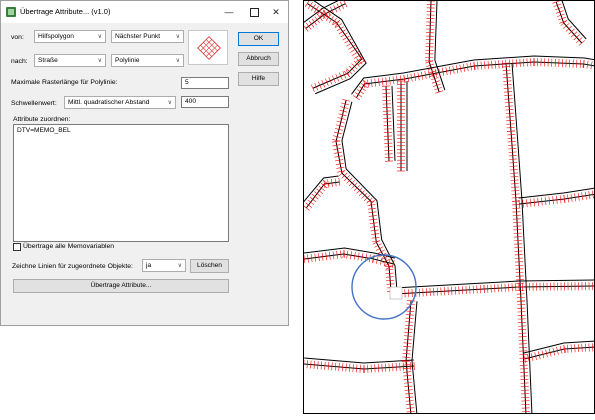 This screenshot has width=595, height=420. I want to click on maximize-button, so click(254, 12).